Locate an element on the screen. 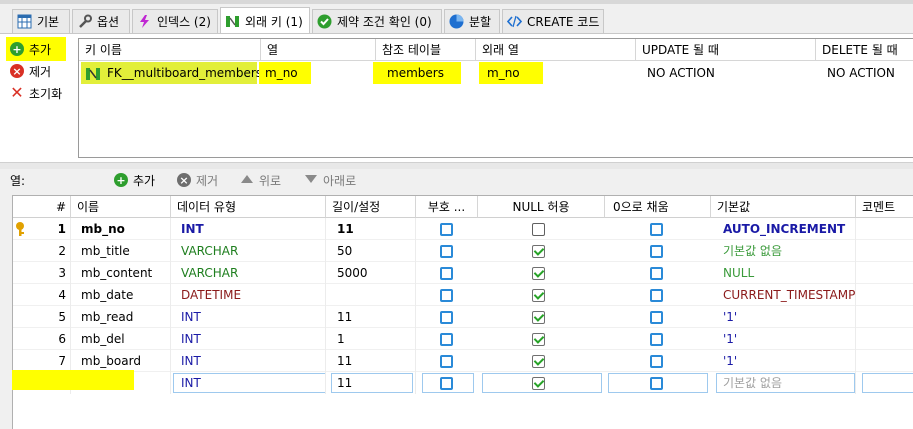 The height and width of the screenshot is (429, 913). data-type-cell: DATETIME is located at coordinates (250, 295).